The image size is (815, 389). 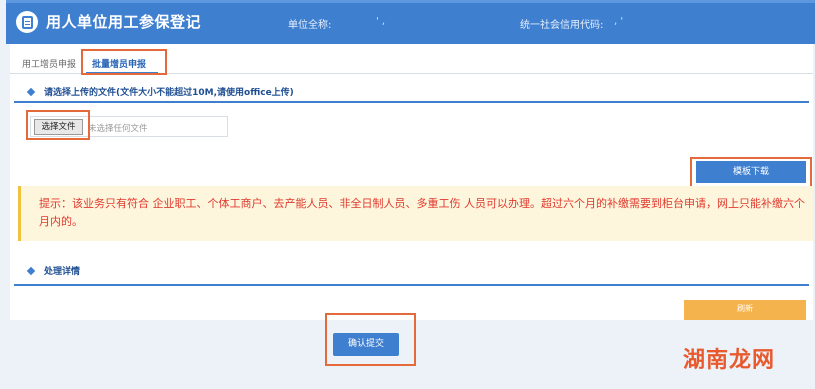 What do you see at coordinates (381, 21) in the screenshot?
I see `unit-name-value: ' ,` at bounding box center [381, 21].